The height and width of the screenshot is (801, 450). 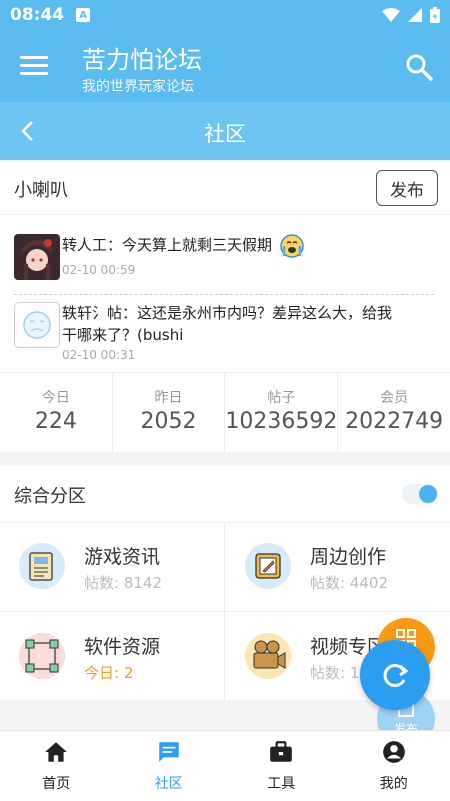 What do you see at coordinates (138, 86) in the screenshot?
I see `app-subtitle: 我的世界玩家论坛` at bounding box center [138, 86].